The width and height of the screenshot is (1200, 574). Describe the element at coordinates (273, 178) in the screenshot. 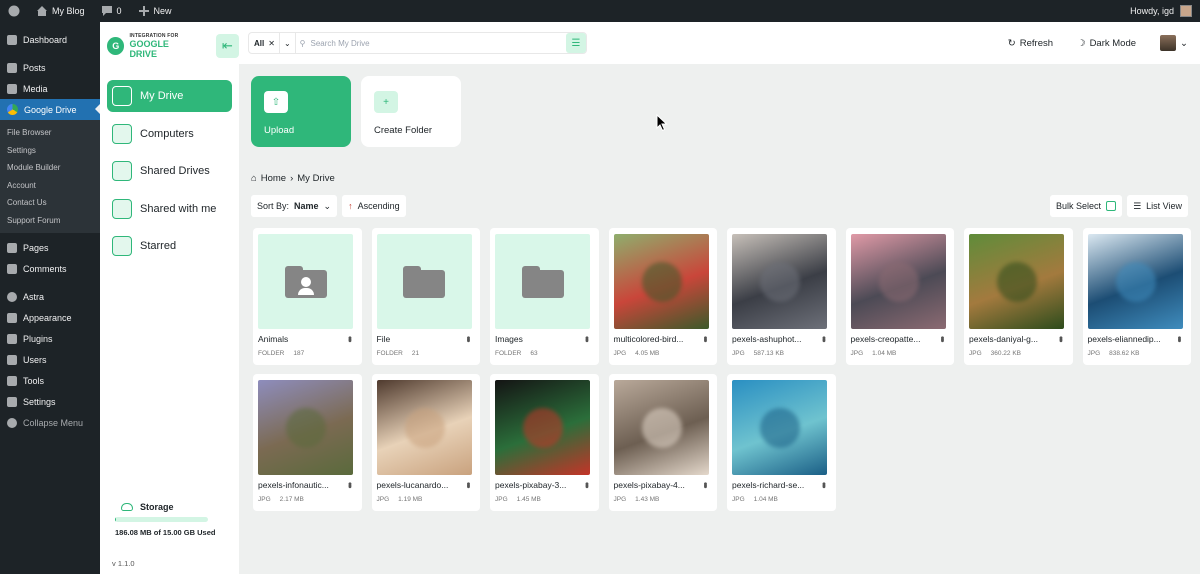

I see `breadcrumb-home: Home` at that location.